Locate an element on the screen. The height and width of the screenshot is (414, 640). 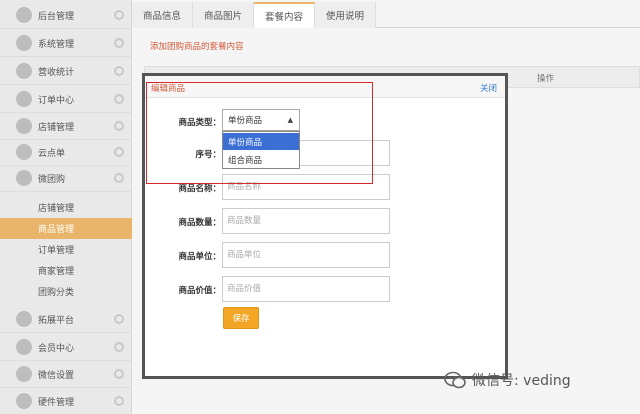
sidebar-item-label: 微信设置 is located at coordinates (56, 375).